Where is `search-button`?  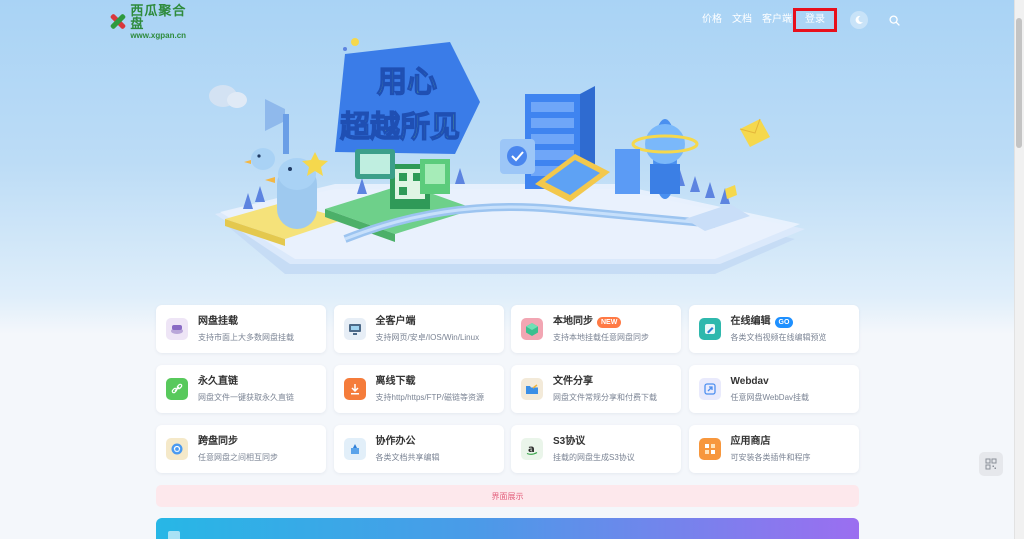 search-button is located at coordinates (894, 20).